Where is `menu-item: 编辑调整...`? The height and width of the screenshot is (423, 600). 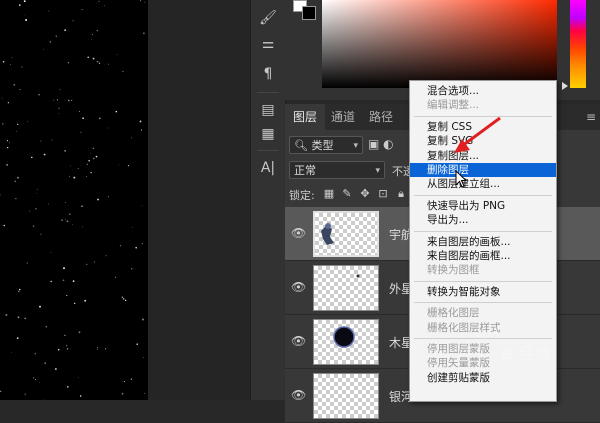
menu-item: 编辑调整... is located at coordinates (453, 105).